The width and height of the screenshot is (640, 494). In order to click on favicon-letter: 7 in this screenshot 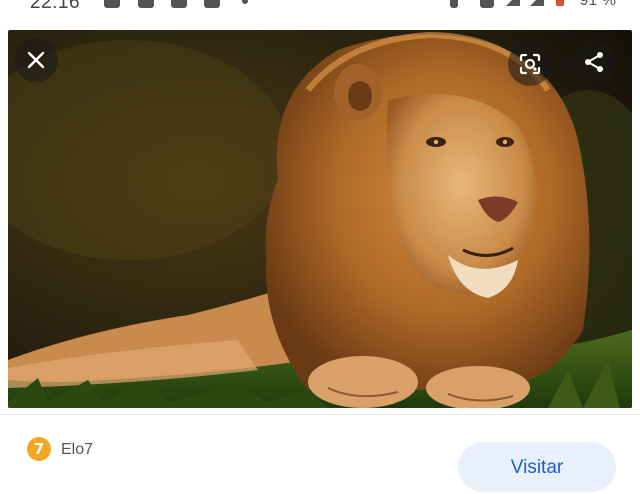, I will do `click(39, 449)`.